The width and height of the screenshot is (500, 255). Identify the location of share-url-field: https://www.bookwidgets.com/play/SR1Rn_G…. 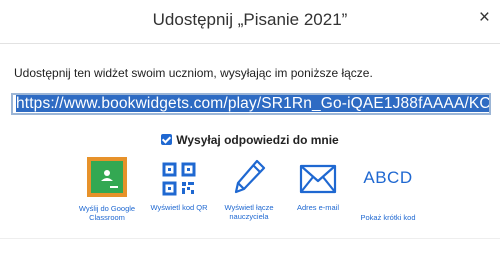
(251, 104).